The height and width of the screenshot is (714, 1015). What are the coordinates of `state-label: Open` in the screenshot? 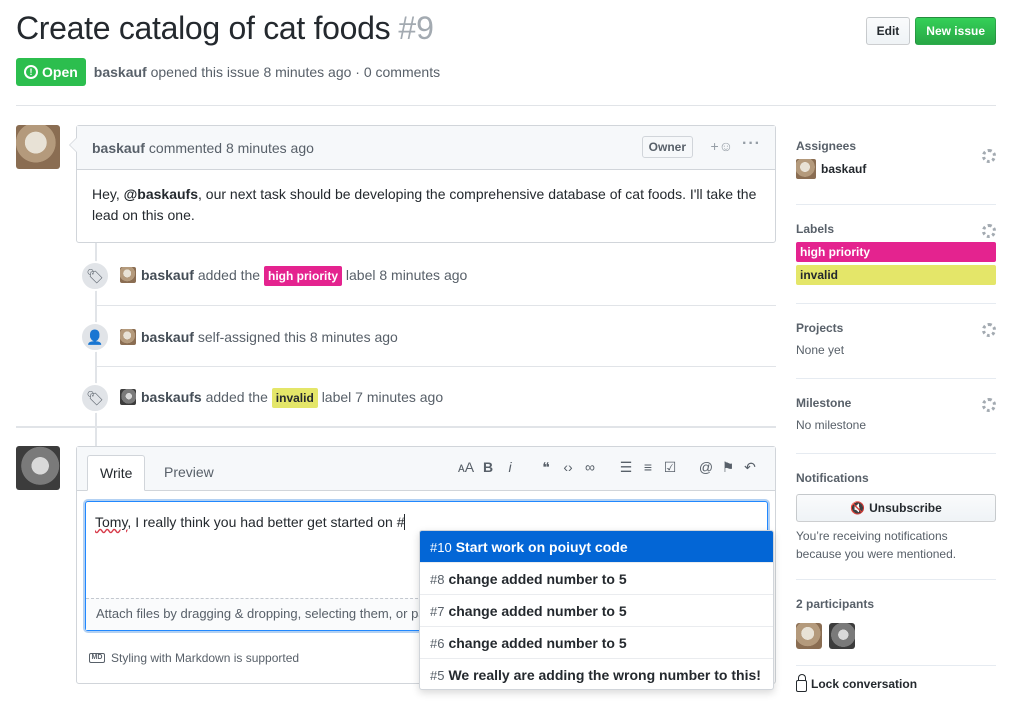 It's located at (60, 72).